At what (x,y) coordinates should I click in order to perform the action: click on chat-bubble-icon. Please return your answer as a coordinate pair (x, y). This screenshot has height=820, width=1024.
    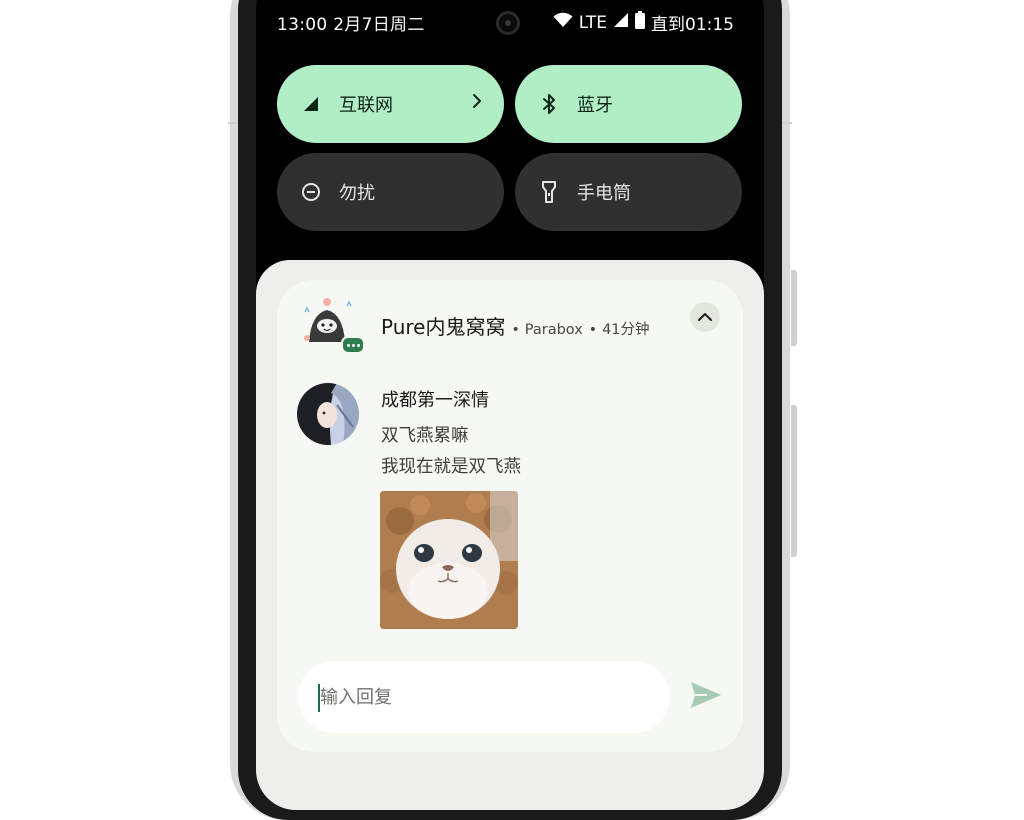
    Looking at the image, I should click on (353, 345).